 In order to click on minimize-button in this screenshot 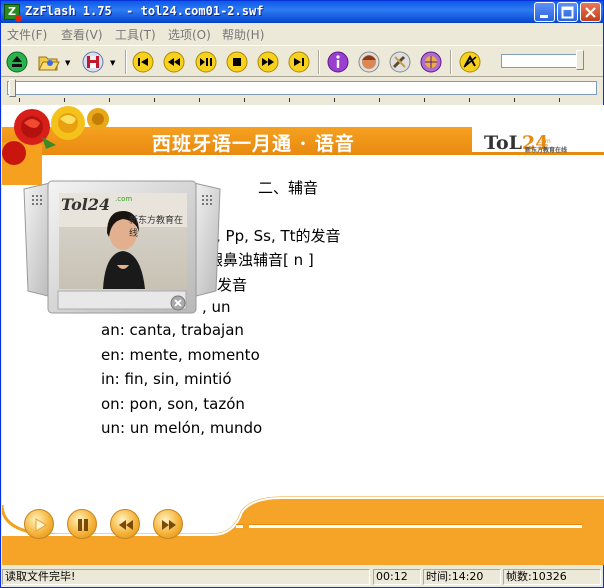, I will do `click(544, 12)`.